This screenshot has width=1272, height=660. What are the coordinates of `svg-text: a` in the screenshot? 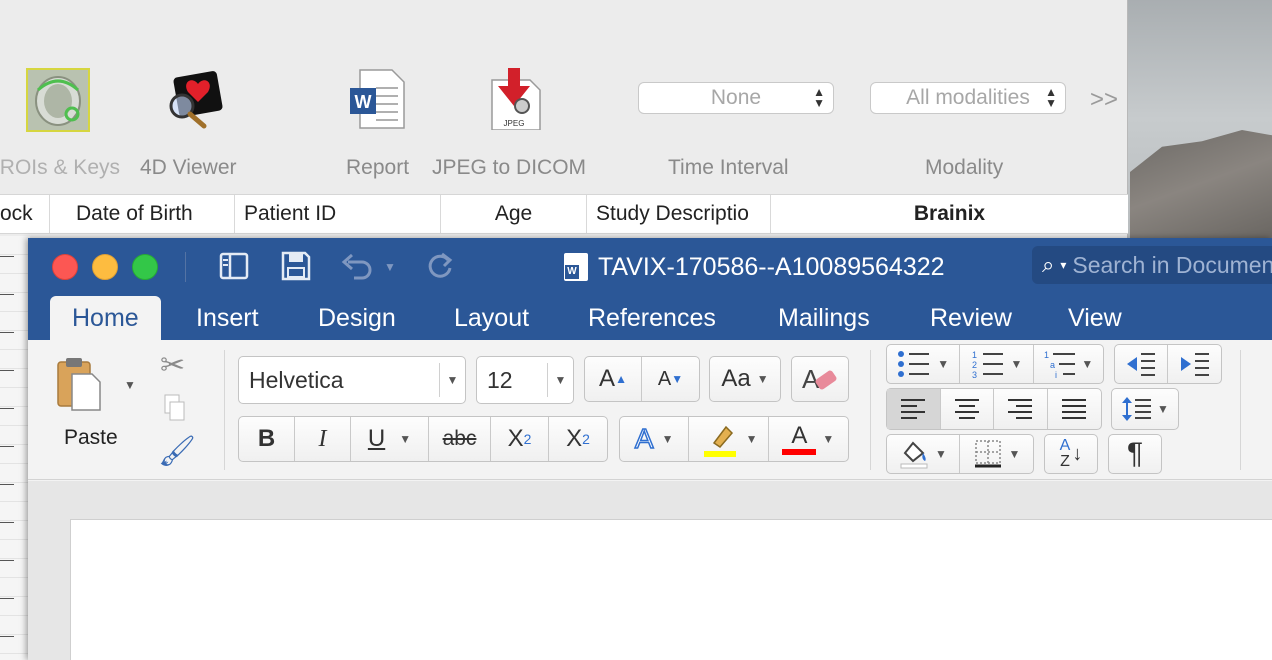 It's located at (1052, 365).